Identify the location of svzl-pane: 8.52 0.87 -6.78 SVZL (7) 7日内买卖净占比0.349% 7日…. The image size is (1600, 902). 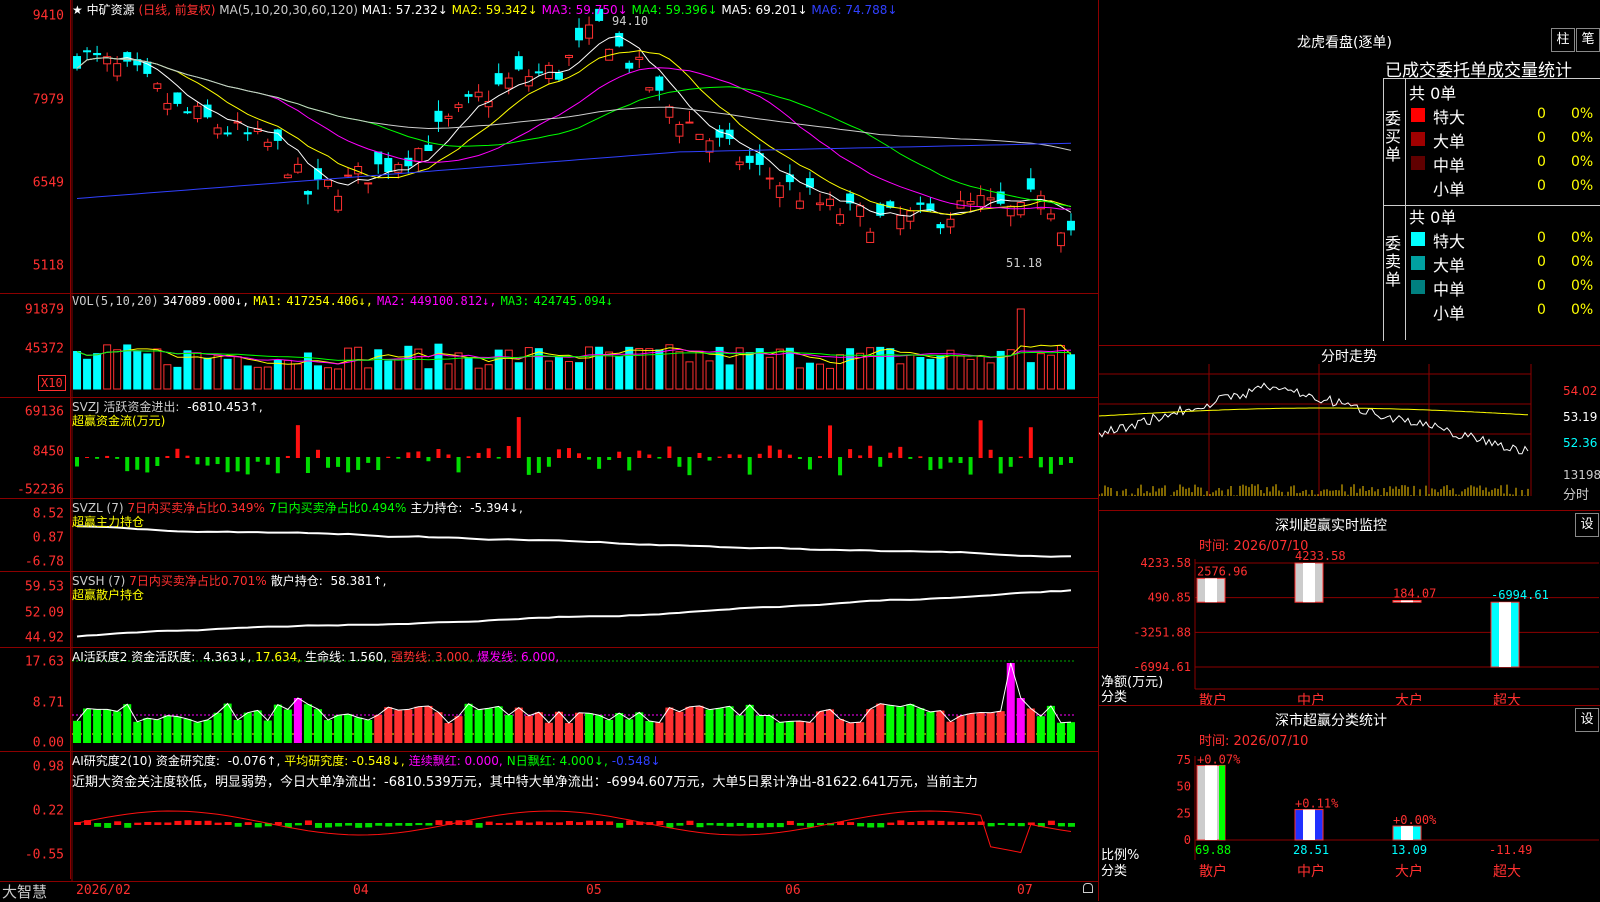
(549, 535).